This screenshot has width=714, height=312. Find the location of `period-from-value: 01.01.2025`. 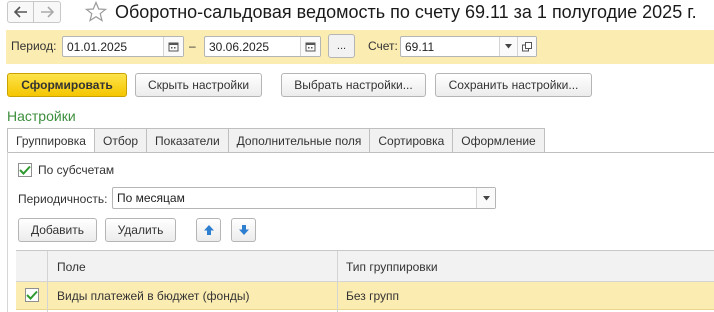

period-from-value: 01.01.2025 is located at coordinates (97, 47).